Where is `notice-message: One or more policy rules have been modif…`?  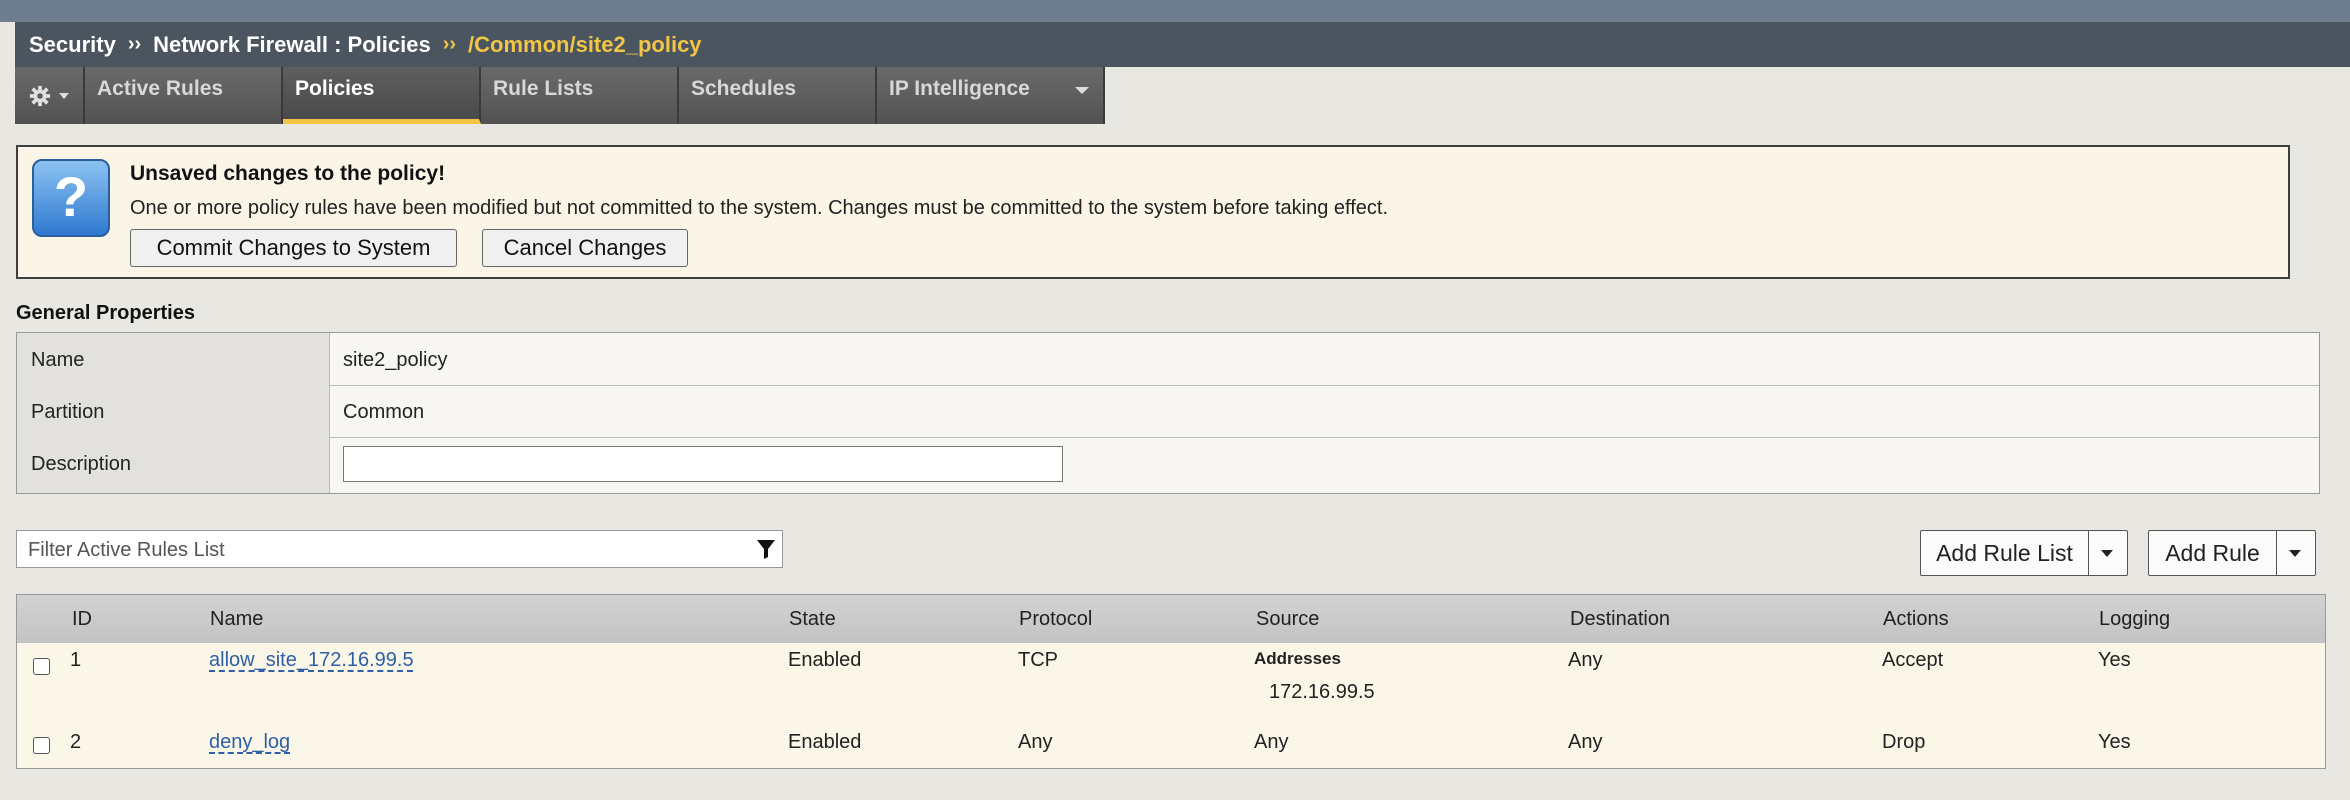
notice-message: One or more policy rules have been modif… is located at coordinates (759, 208).